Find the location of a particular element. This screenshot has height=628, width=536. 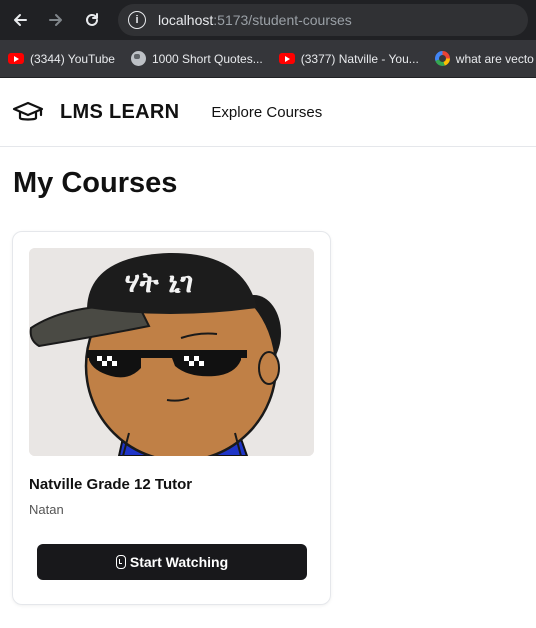

explore-courses-link: Explore Courses is located at coordinates (266, 112).